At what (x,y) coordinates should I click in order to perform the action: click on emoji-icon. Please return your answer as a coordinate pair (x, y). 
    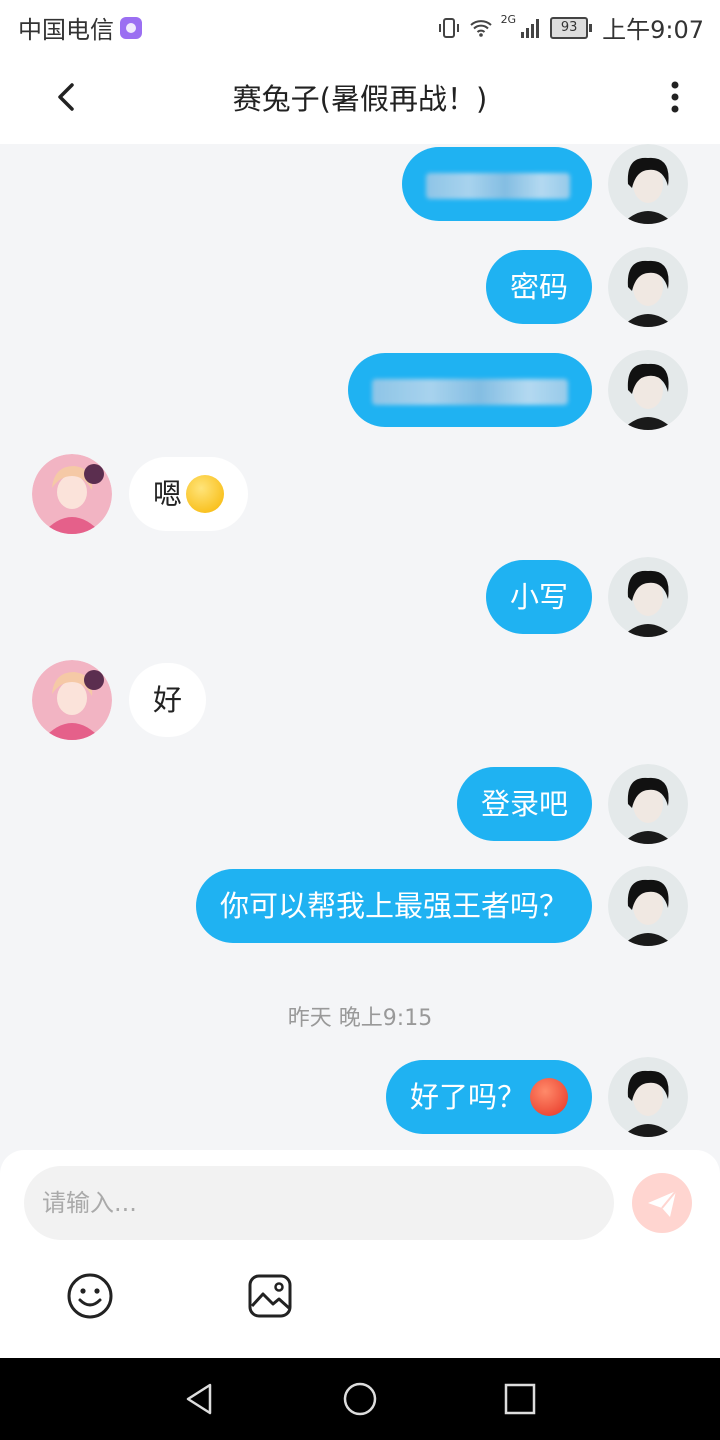
    Looking at the image, I should click on (90, 1296).